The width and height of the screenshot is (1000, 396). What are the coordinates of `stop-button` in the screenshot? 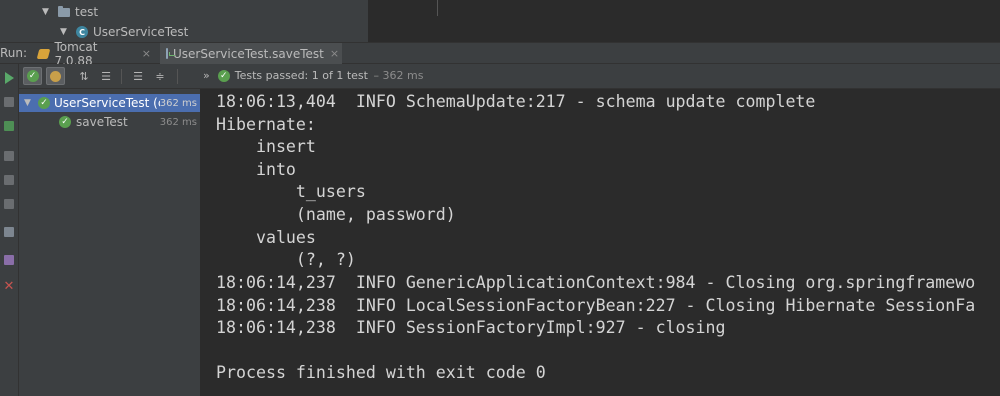 It's located at (9, 102).